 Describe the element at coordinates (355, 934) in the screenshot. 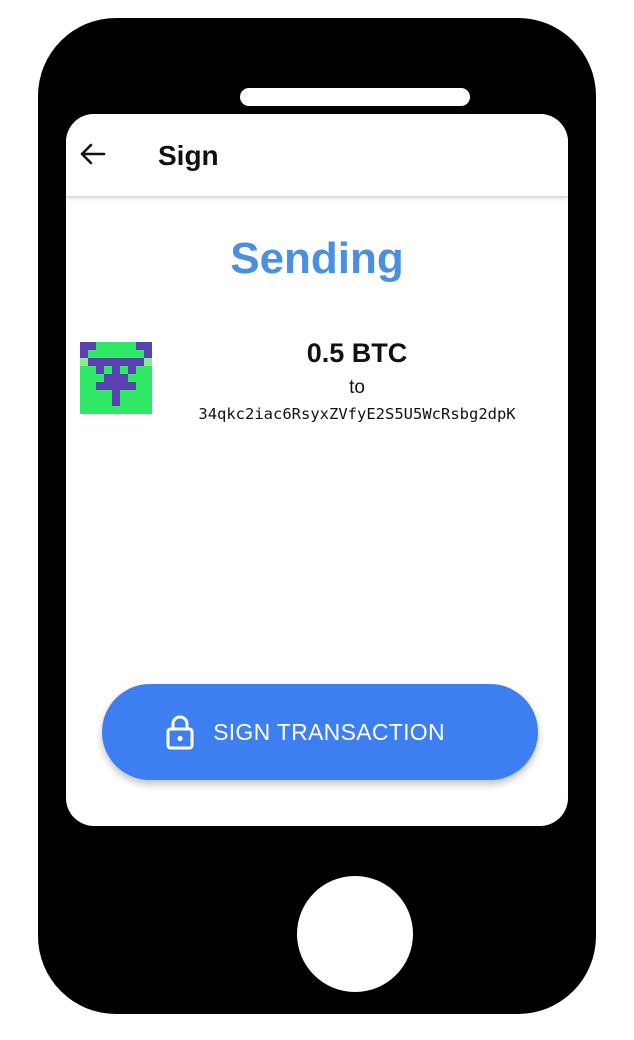

I see `phone-home-button` at that location.